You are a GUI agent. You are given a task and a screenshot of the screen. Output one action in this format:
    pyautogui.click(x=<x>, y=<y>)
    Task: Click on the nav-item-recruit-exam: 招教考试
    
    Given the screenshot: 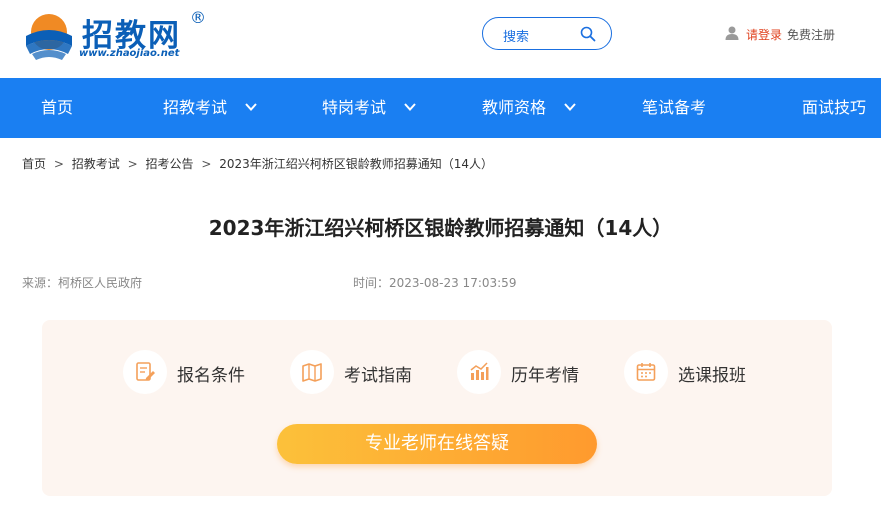 What is the action you would take?
    pyautogui.click(x=210, y=108)
    